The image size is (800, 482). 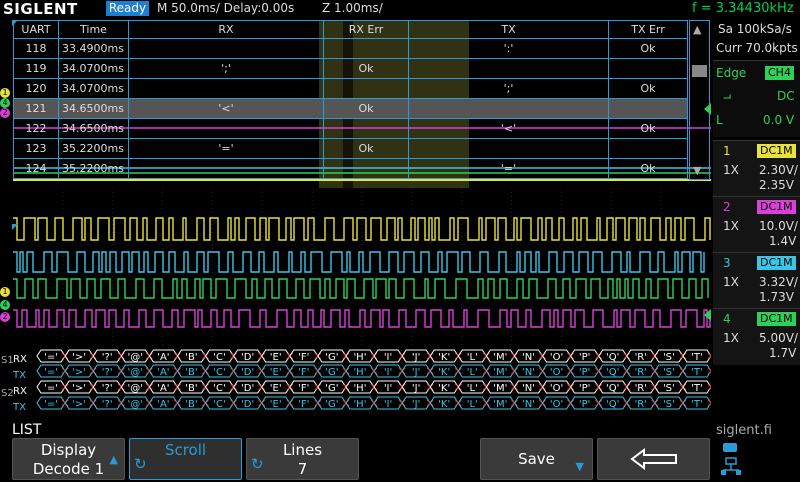 What do you see at coordinates (756, 224) in the screenshot?
I see `channel-2-panel: 2 DC1M 1X 10.0V/ 1.4V` at bounding box center [756, 224].